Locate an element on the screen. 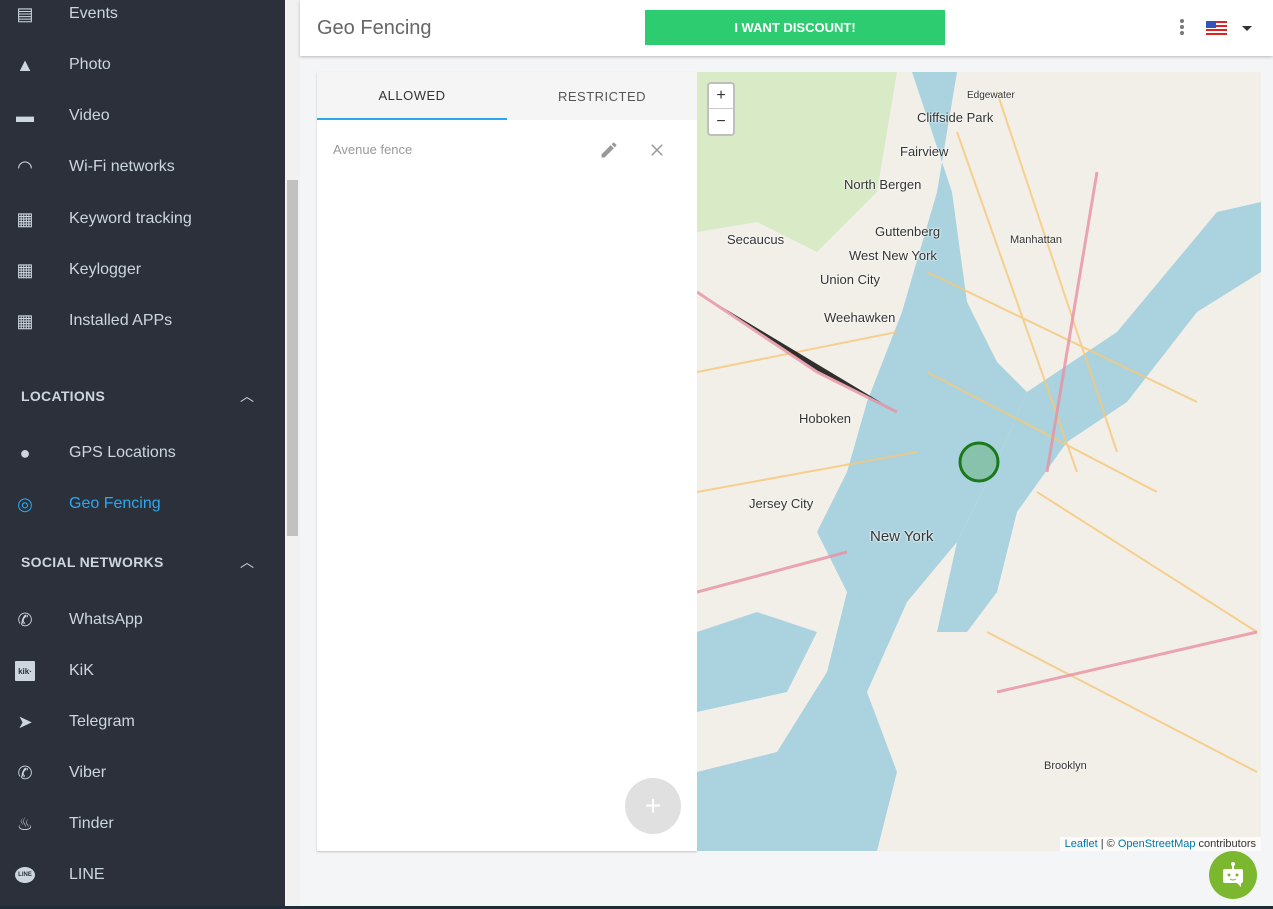 The width and height of the screenshot is (1273, 909). edit-icon is located at coordinates (609, 150).